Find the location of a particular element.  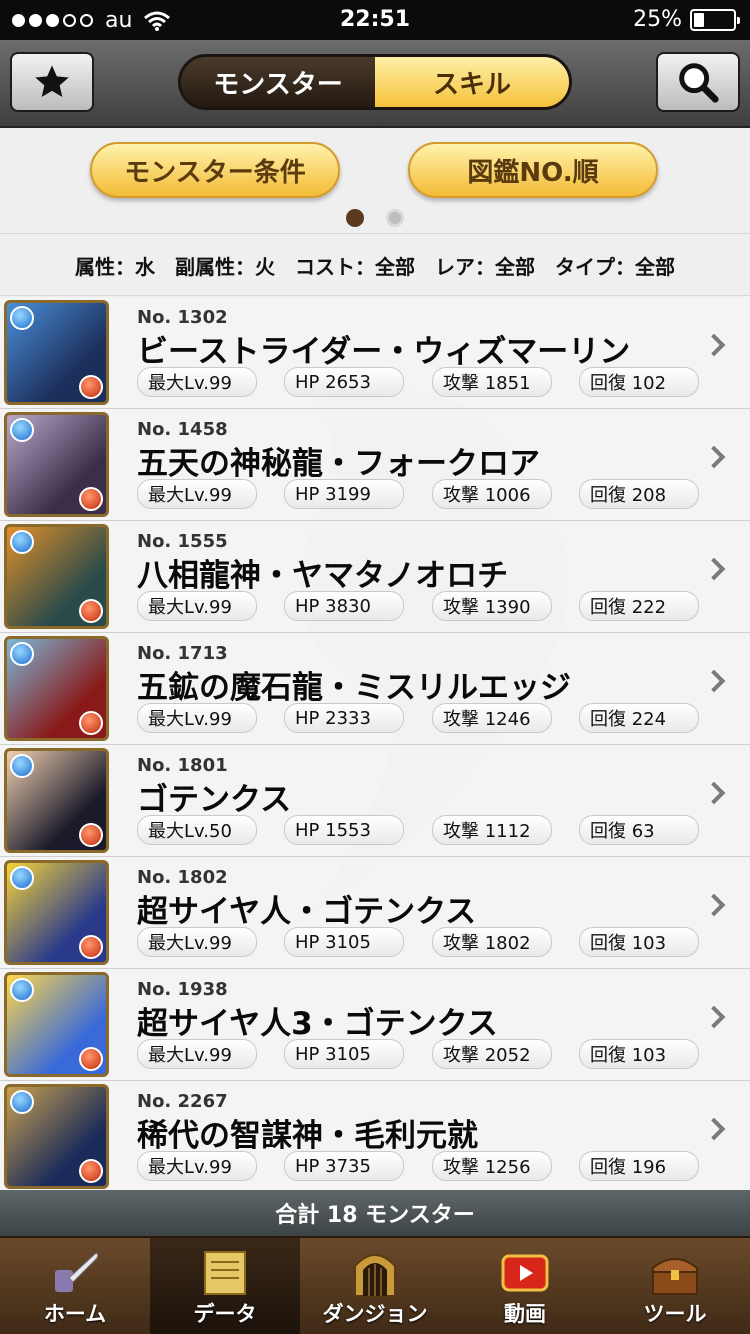

tab-bar: ホーム データ ダンジョン 動画 ツール is located at coordinates (375, 1285).